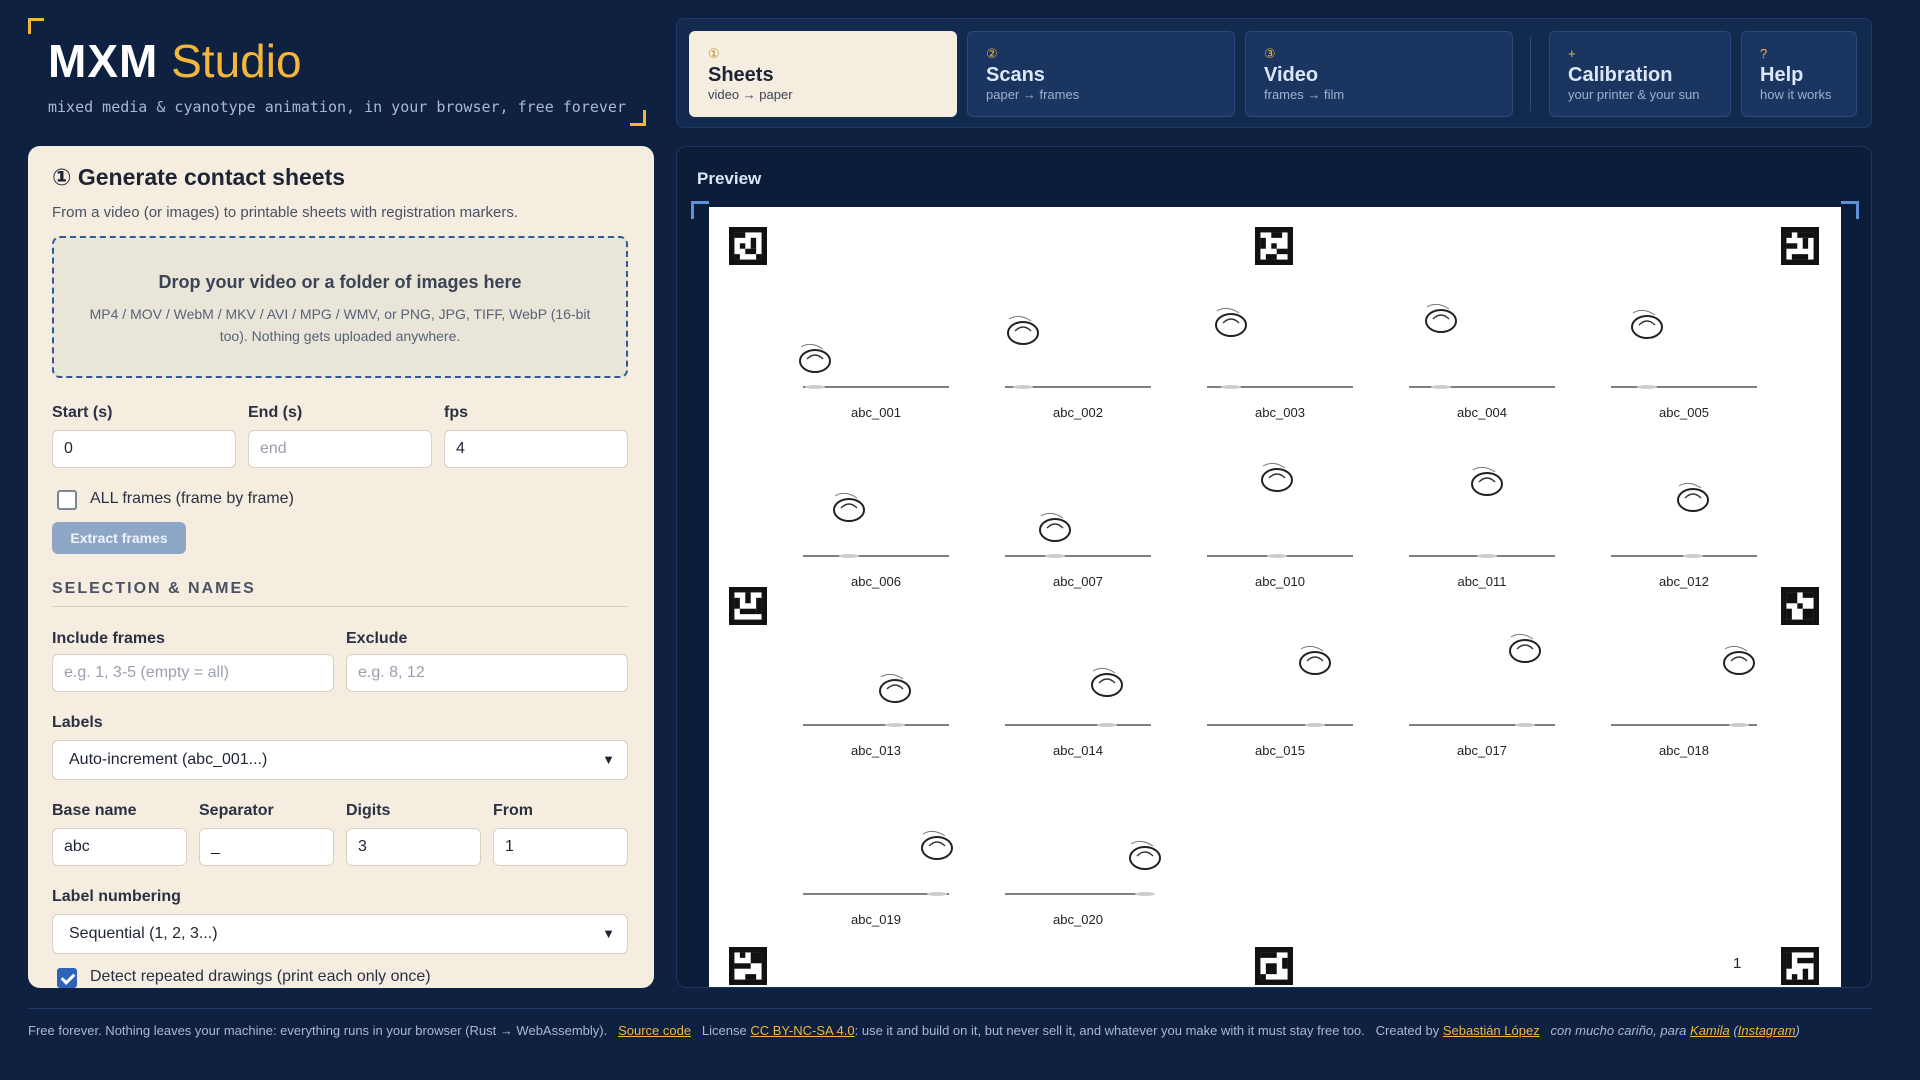 Image resolution: width=1920 pixels, height=1080 pixels. What do you see at coordinates (199, 177) in the screenshot?
I see `panel-title: ① Generate contact sheets` at bounding box center [199, 177].